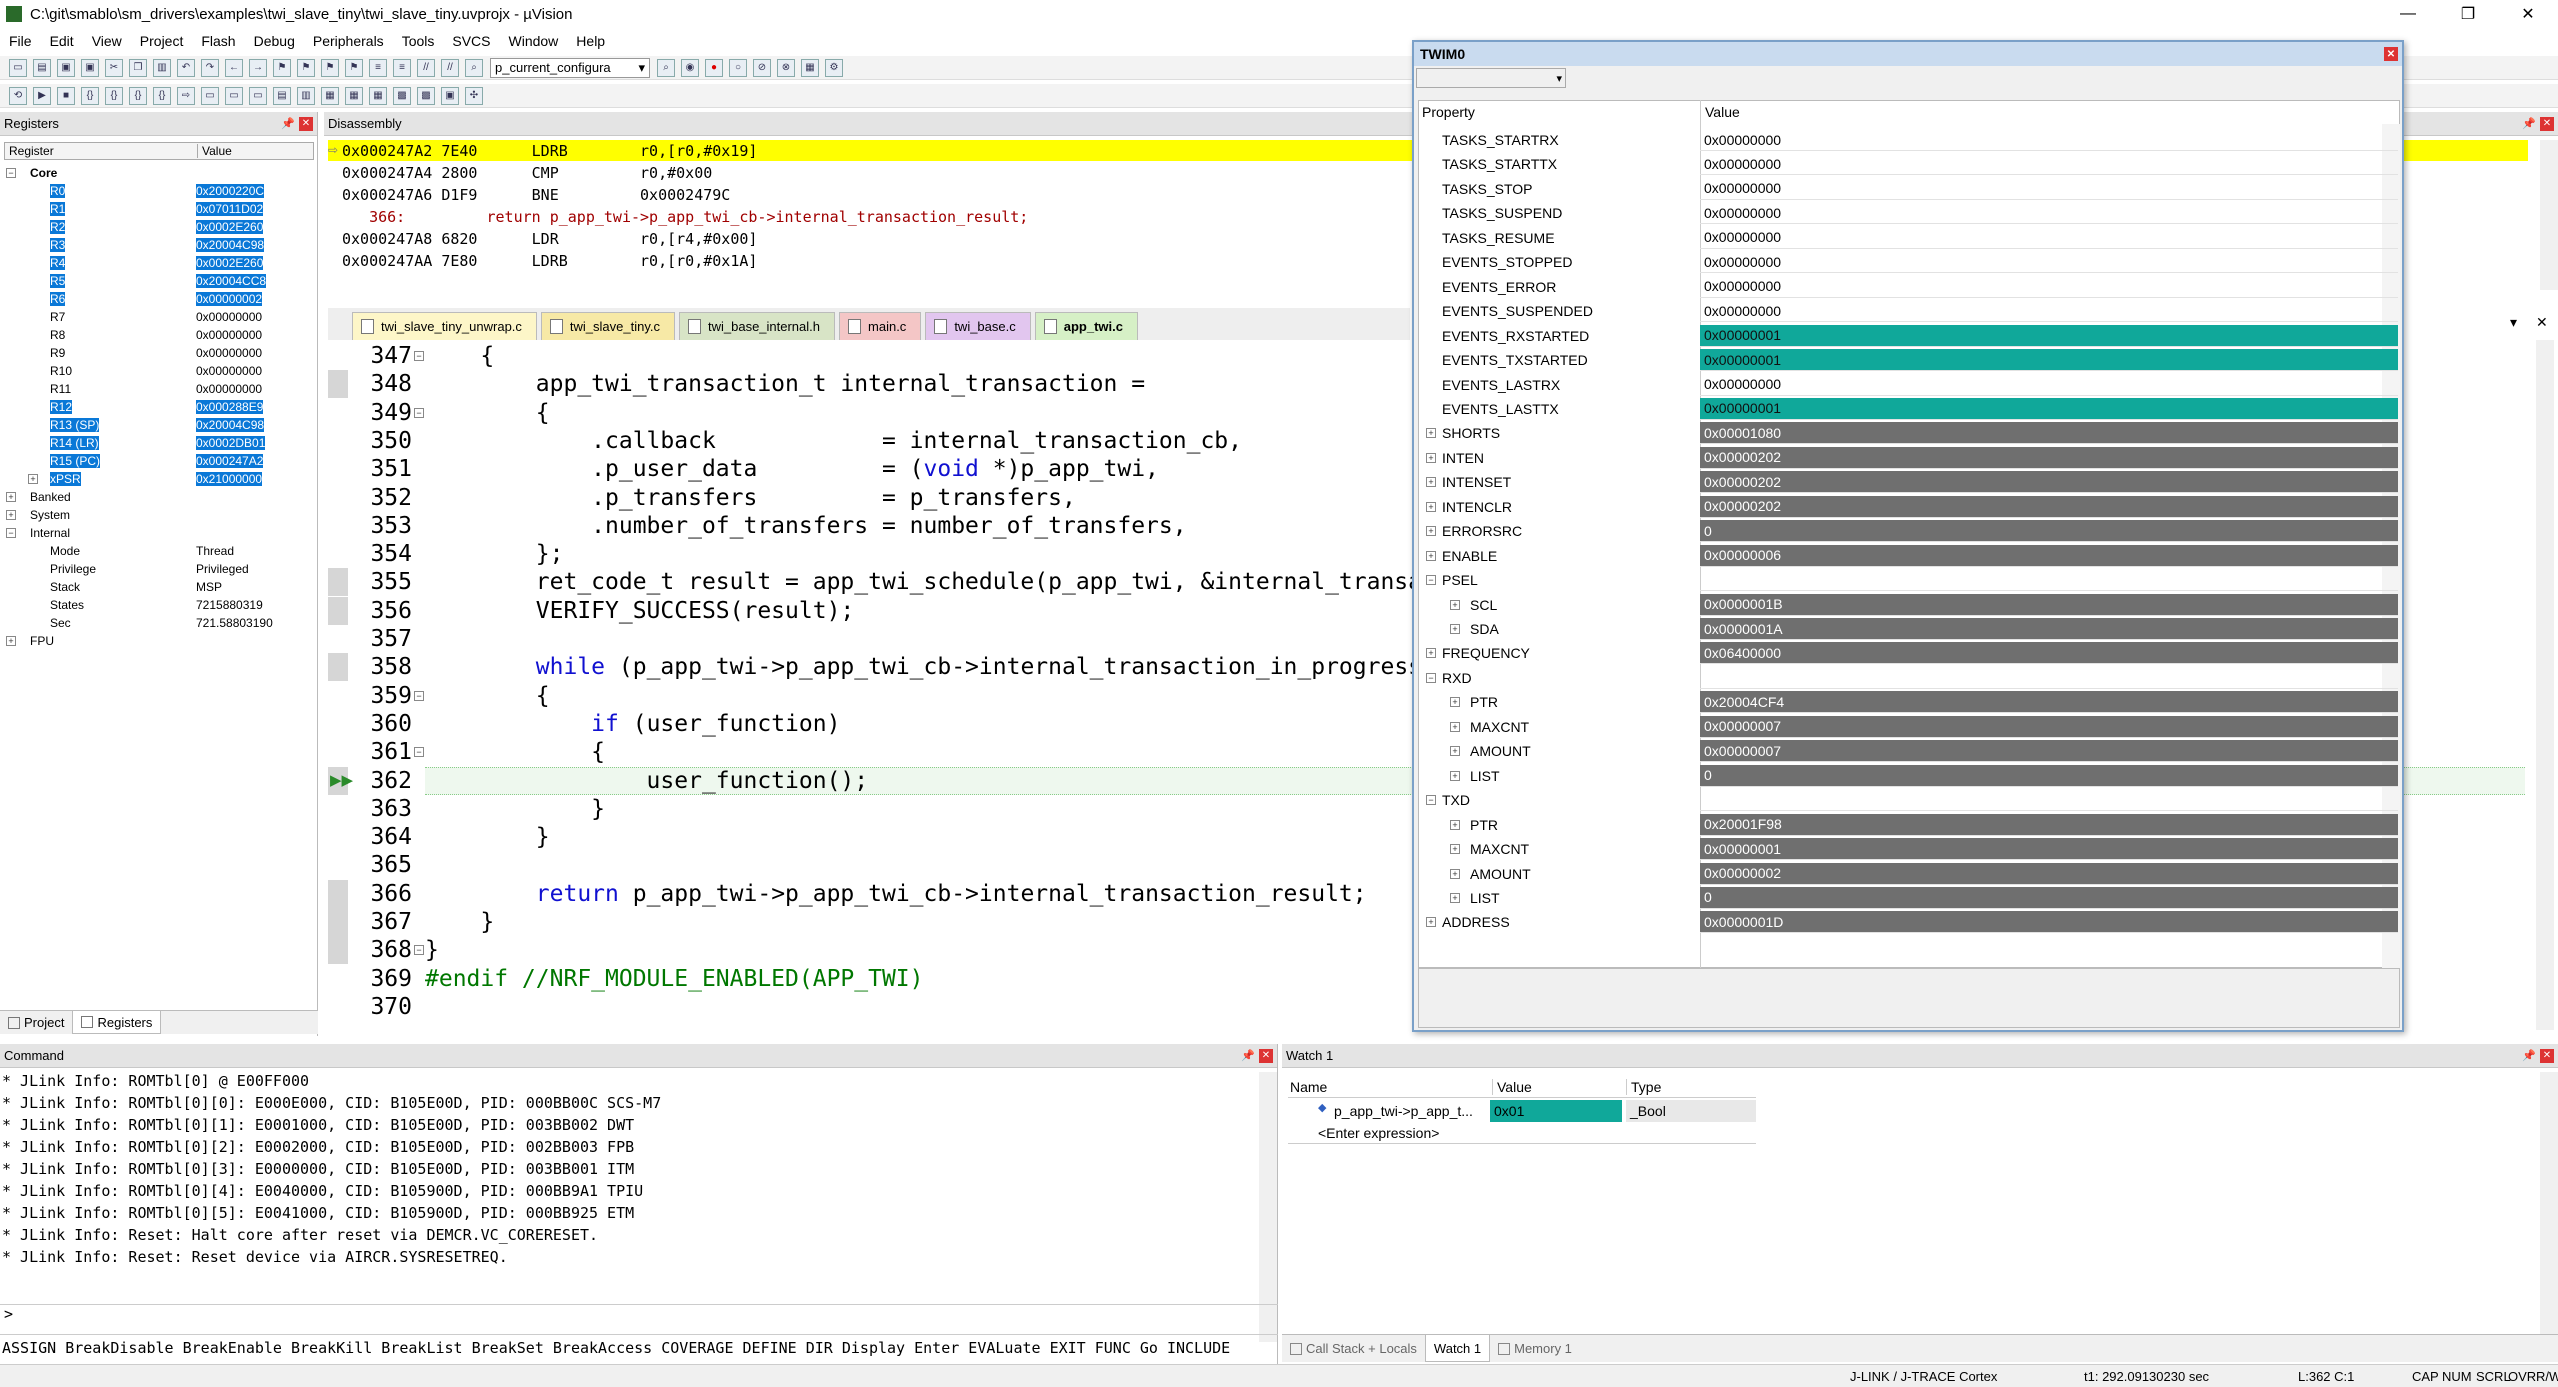 The image size is (2558, 1387). What do you see at coordinates (2408, 14) in the screenshot?
I see `minimize-button: —` at bounding box center [2408, 14].